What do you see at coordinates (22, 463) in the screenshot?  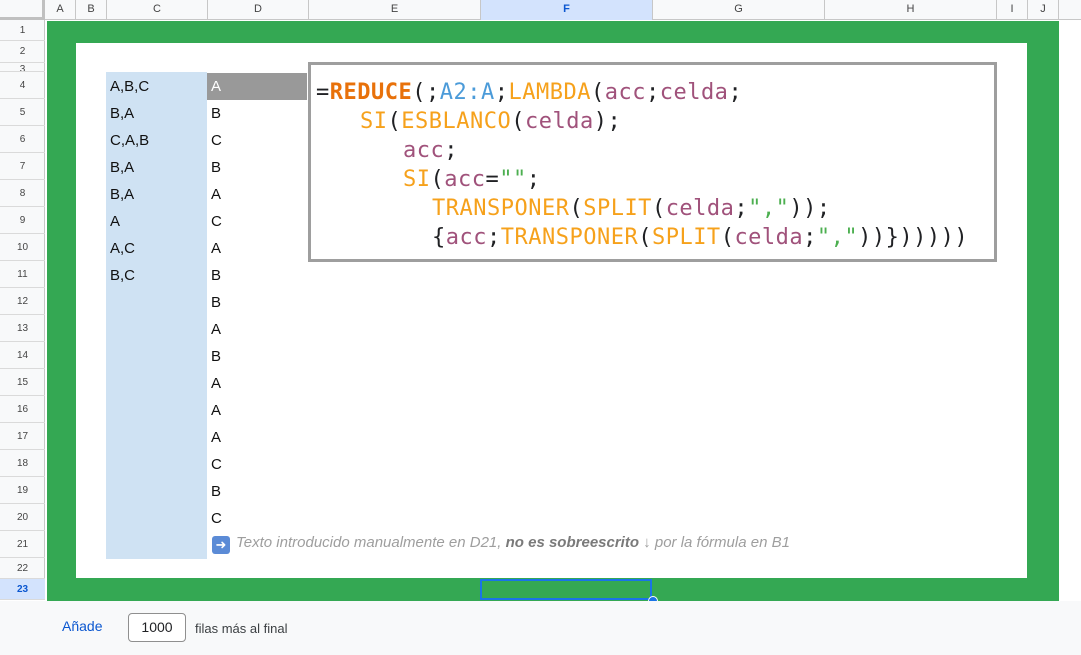 I see `row-header-18: 18` at bounding box center [22, 463].